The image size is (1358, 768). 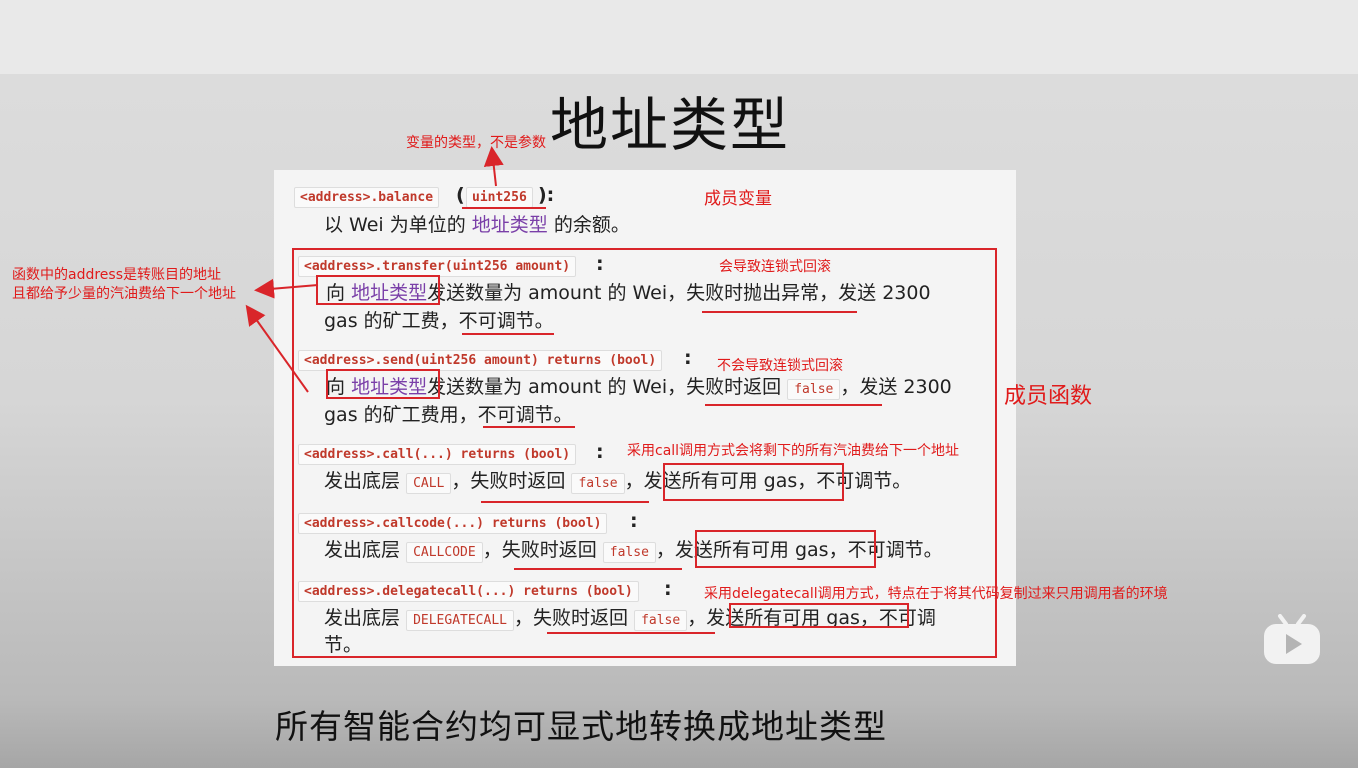 What do you see at coordinates (286, 288) in the screenshot?
I see `transfer-arrow` at bounding box center [286, 288].